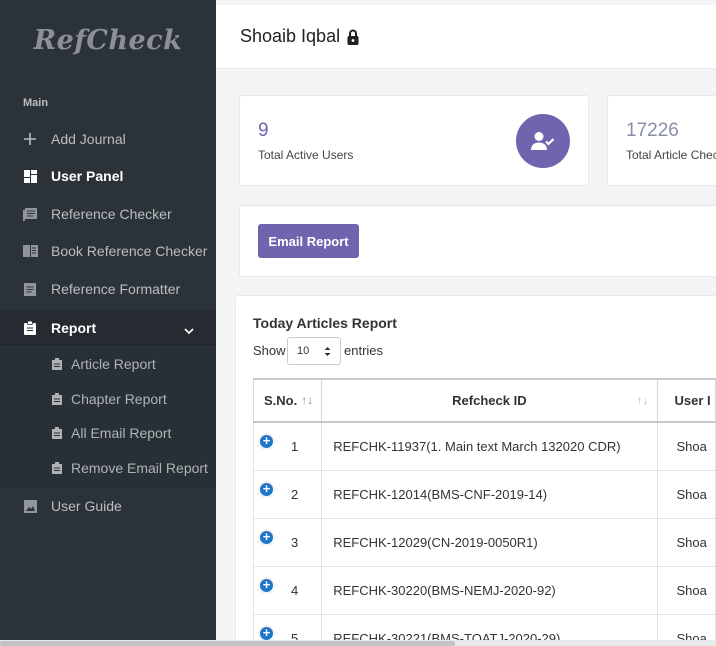 The image size is (716, 646). What do you see at coordinates (30, 176) in the screenshot?
I see `dashboard-icon` at bounding box center [30, 176].